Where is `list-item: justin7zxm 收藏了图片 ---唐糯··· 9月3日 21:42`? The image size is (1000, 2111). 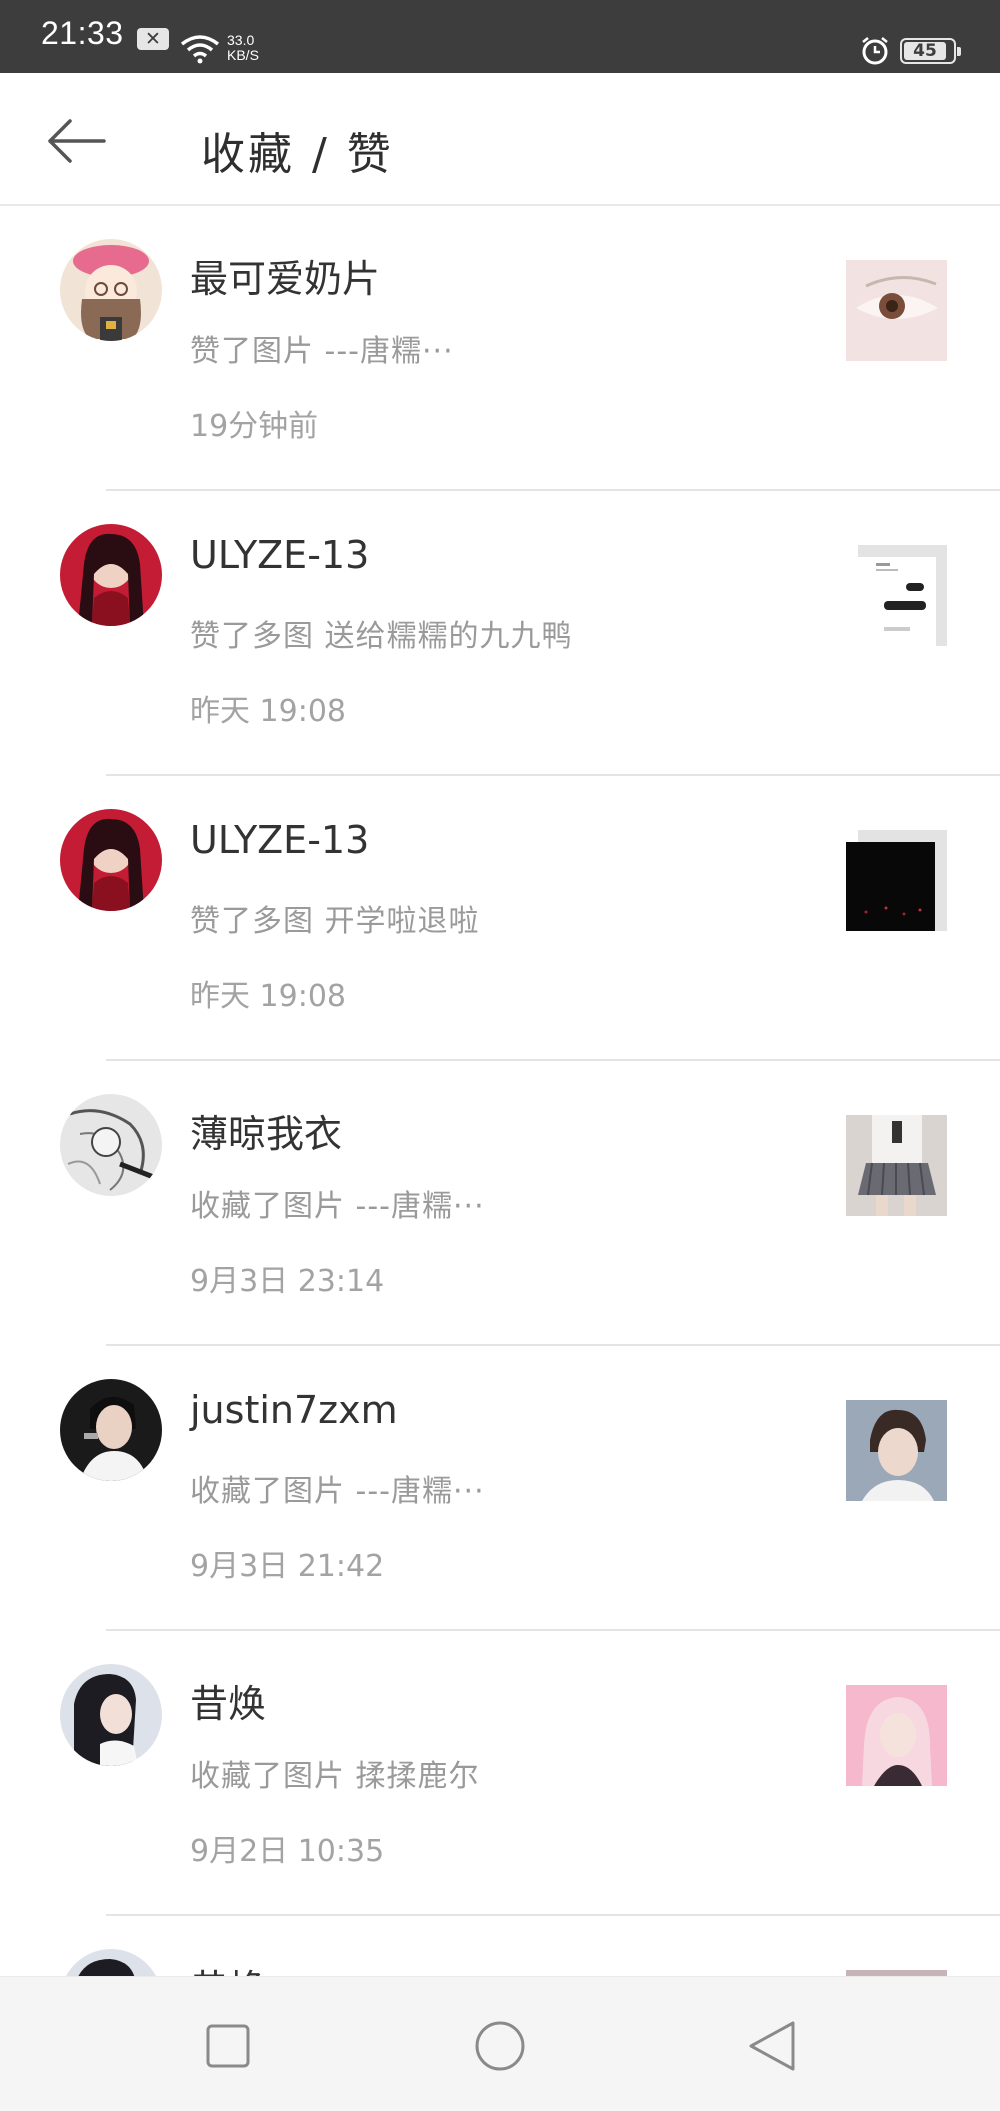
list-item: justin7zxm 收藏了图片 ---唐糯··· 9月3日 21:42 is located at coordinates (500, 1488).